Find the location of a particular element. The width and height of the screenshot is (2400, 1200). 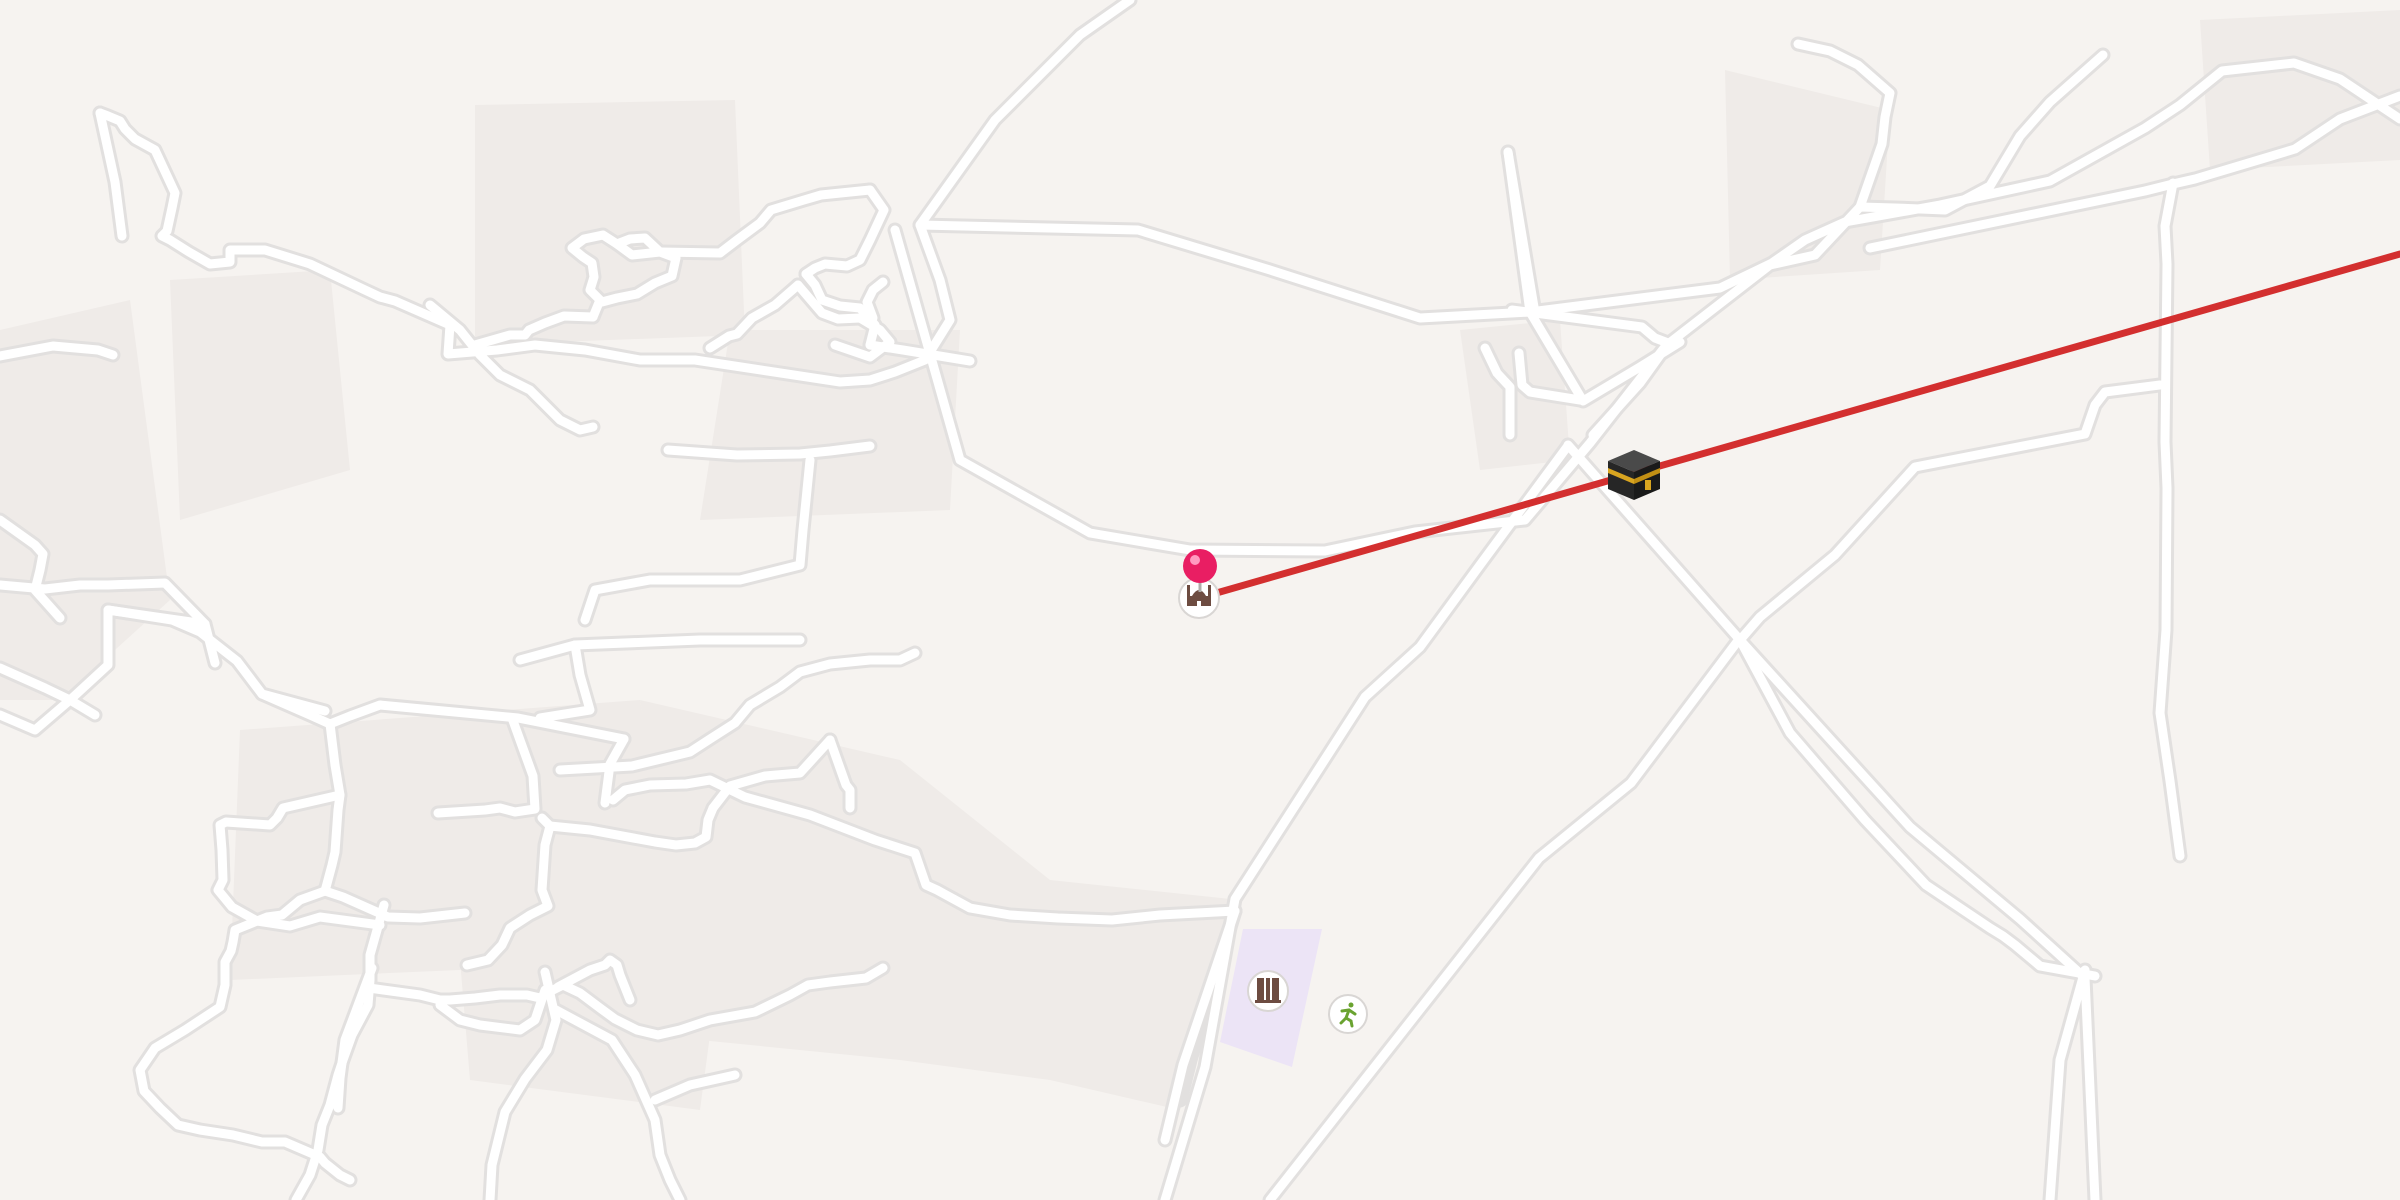

school-marker is located at coordinates (1268, 991).